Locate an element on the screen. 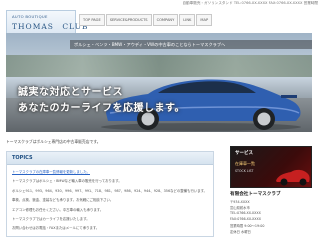  topic-line: エアコン修理もお任せください。中古車の輸入も承ります。 is located at coordinates (58, 209).